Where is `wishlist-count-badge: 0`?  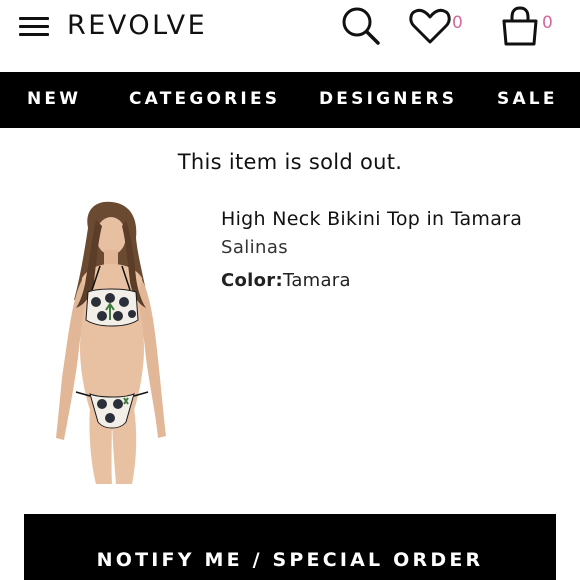 wishlist-count-badge: 0 is located at coordinates (457, 23).